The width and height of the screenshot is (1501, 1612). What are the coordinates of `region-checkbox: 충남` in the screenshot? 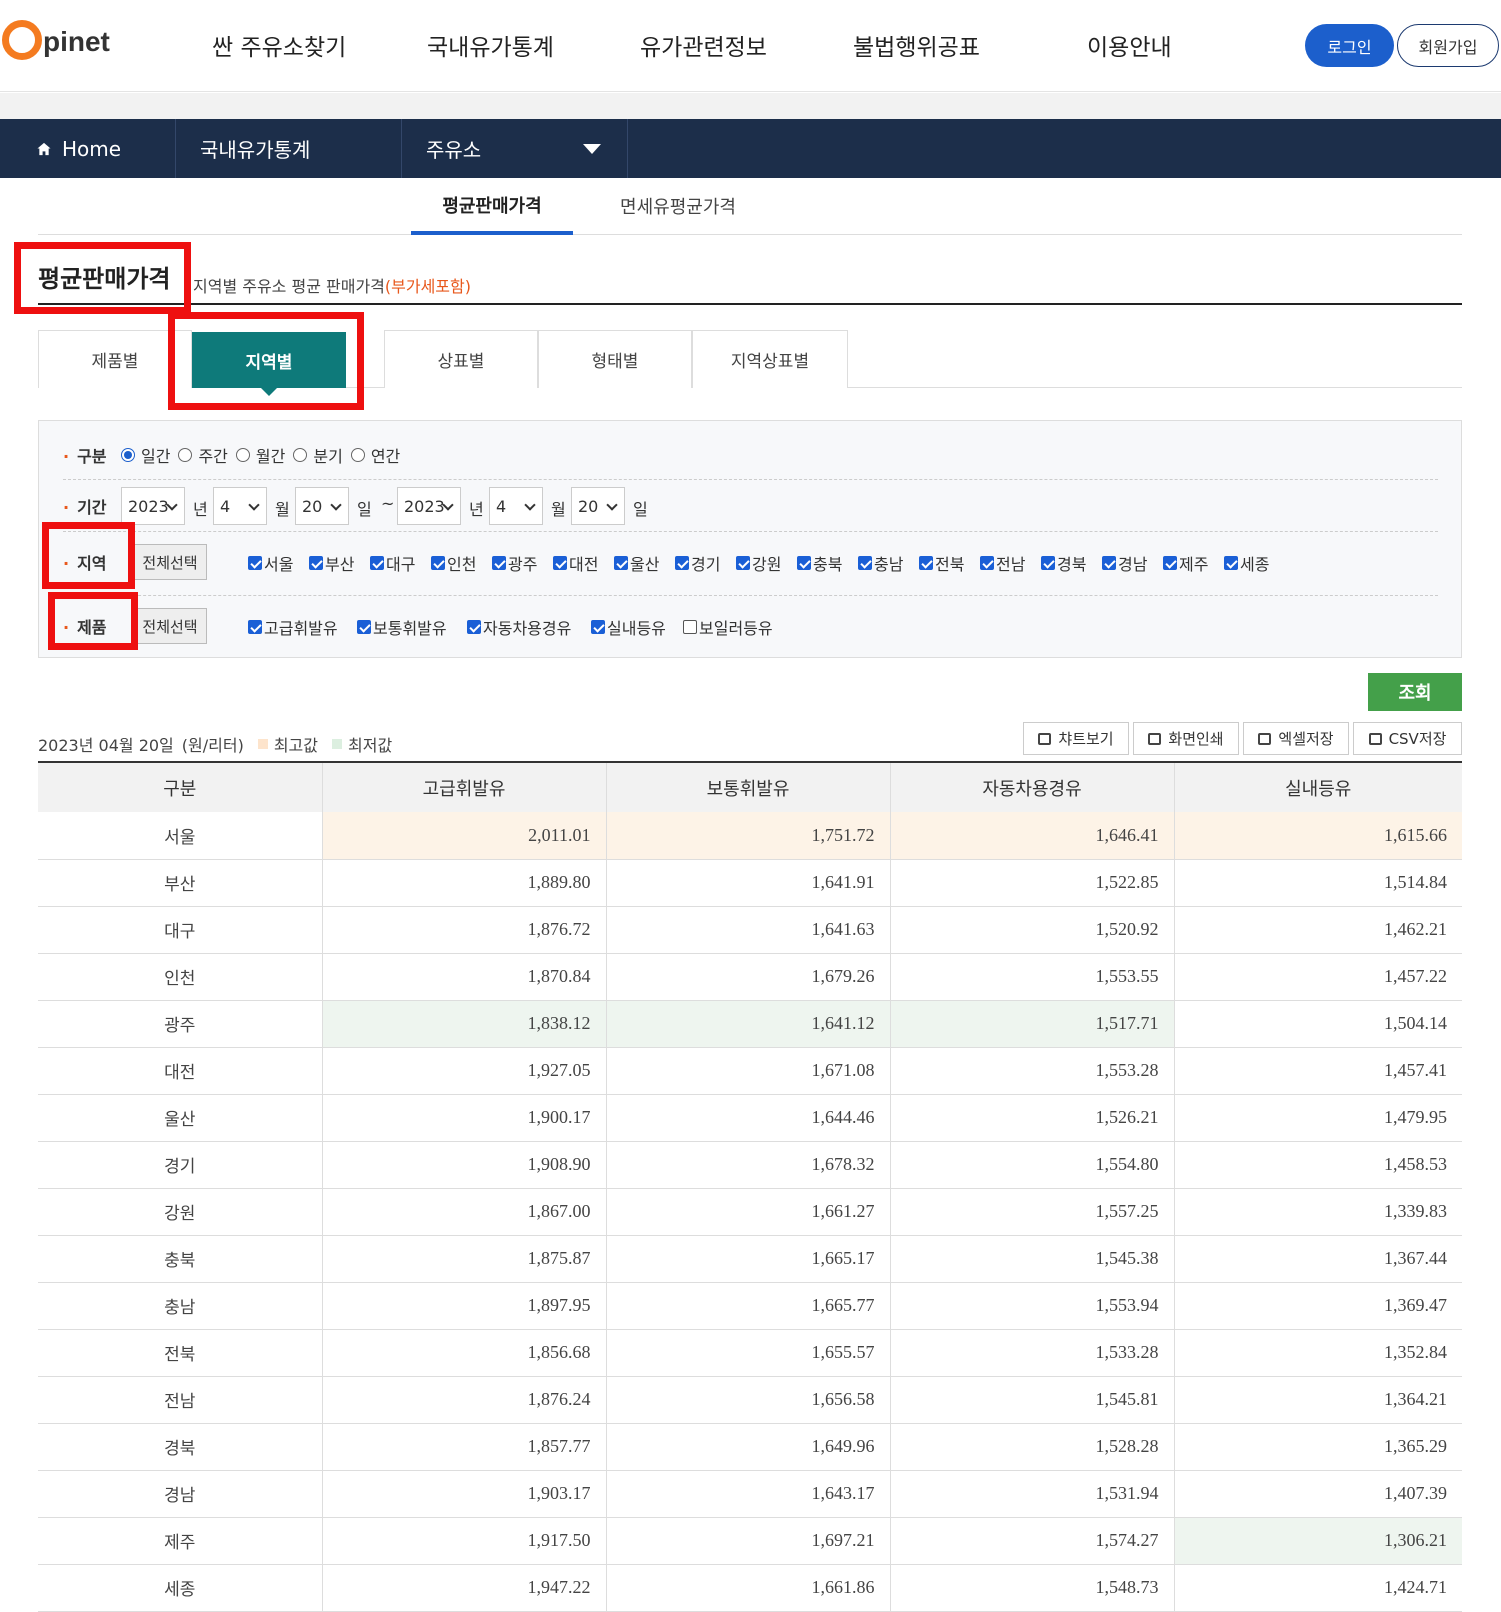 It's located at (880, 563).